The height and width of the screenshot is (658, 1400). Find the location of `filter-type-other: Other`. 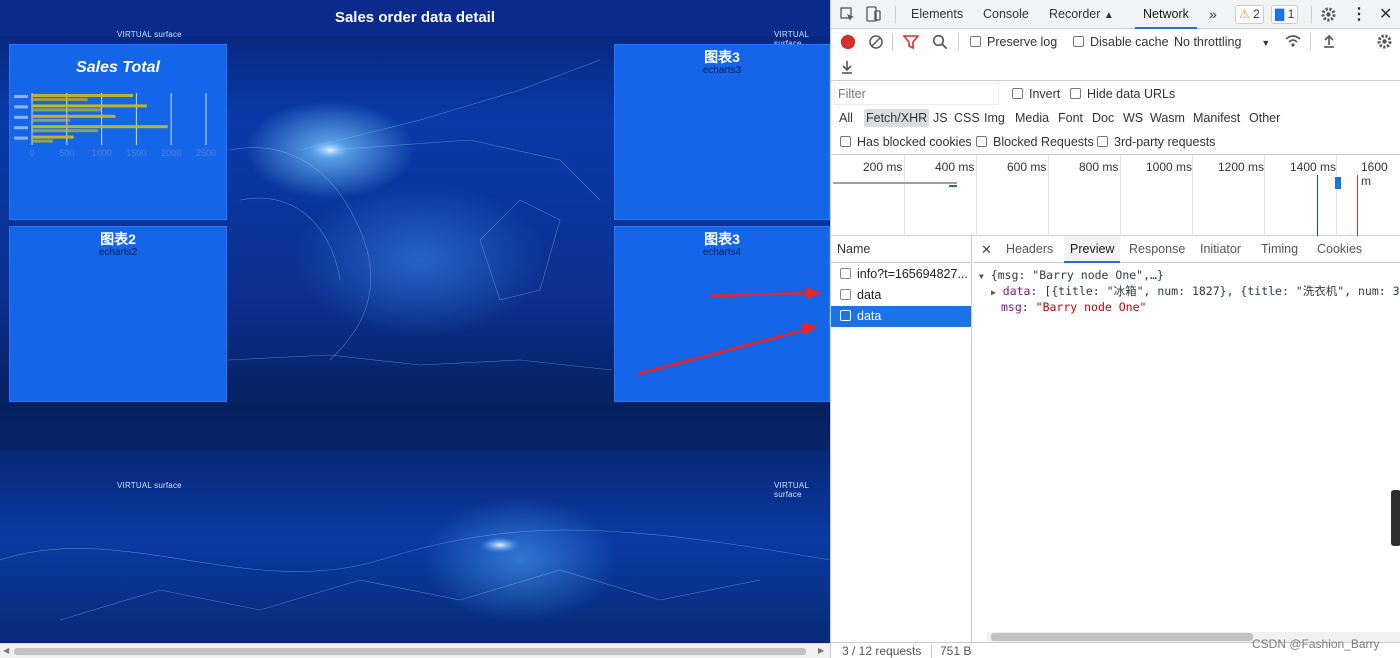

filter-type-other: Other is located at coordinates (1264, 118).